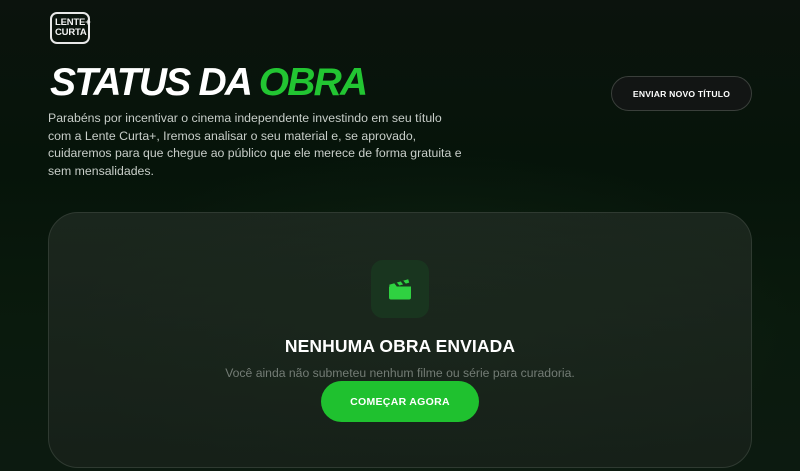 The height and width of the screenshot is (471, 800). Describe the element at coordinates (400, 401) in the screenshot. I see `start-now-button: COMEÇAR AGORA` at that location.